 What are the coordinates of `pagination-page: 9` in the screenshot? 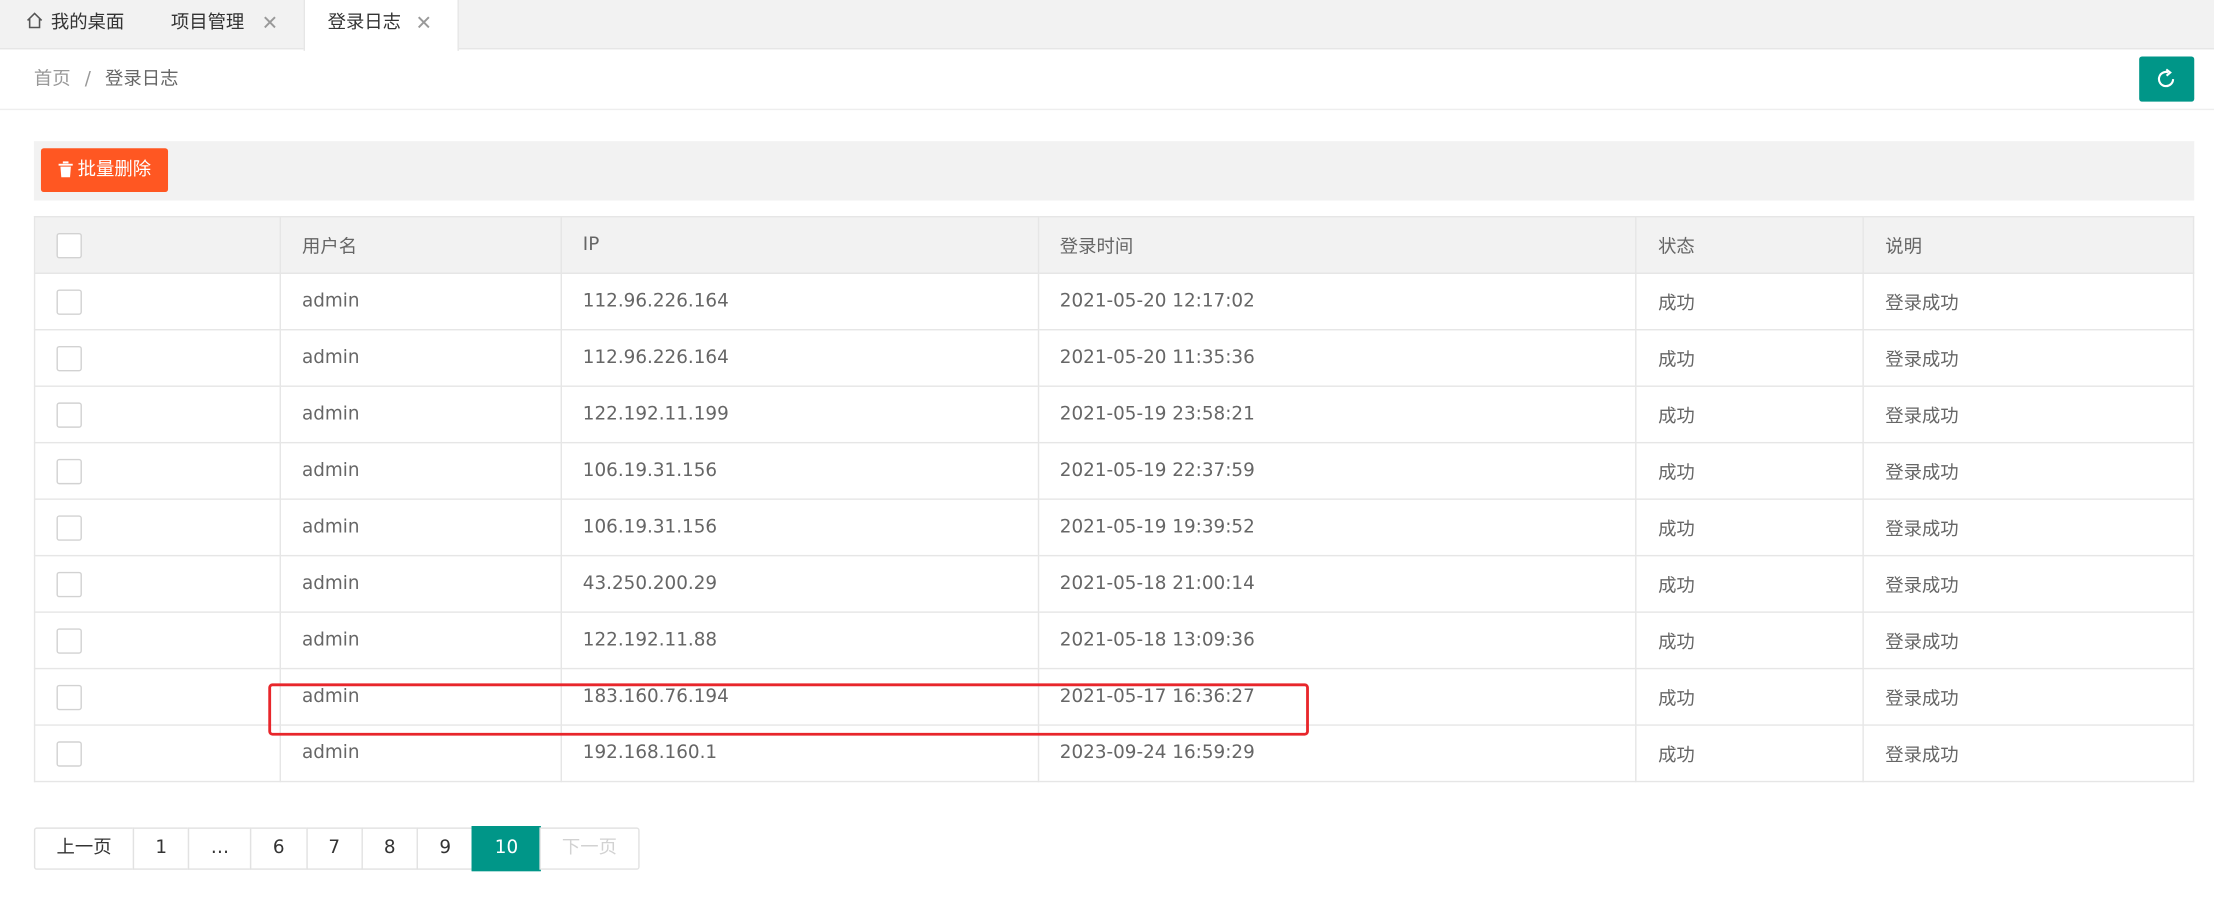 It's located at (445, 848).